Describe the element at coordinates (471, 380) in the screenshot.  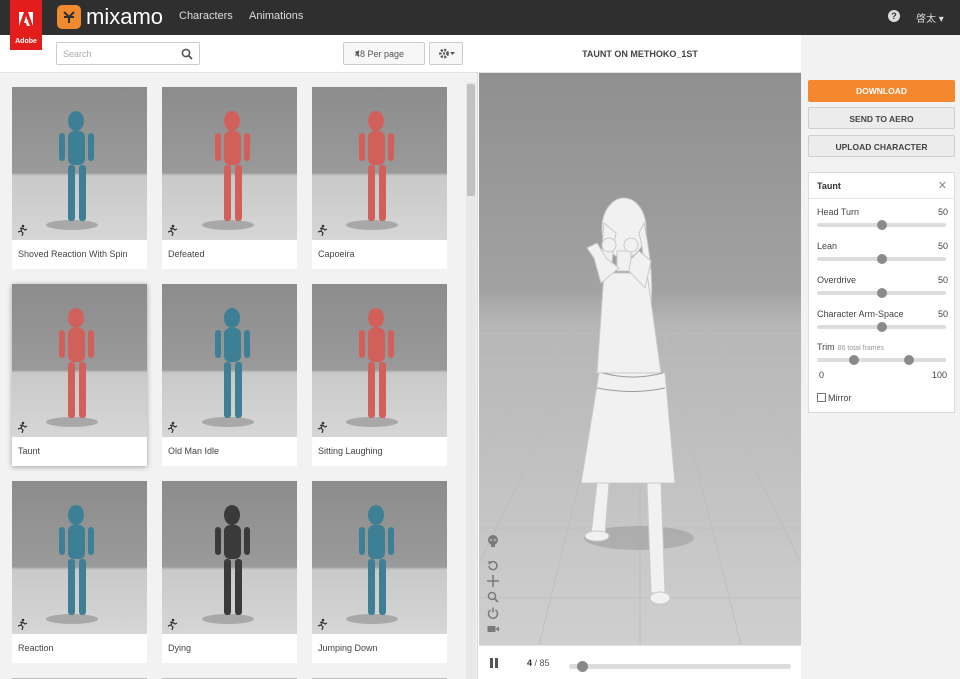
I see `grid-scrollbar` at that location.